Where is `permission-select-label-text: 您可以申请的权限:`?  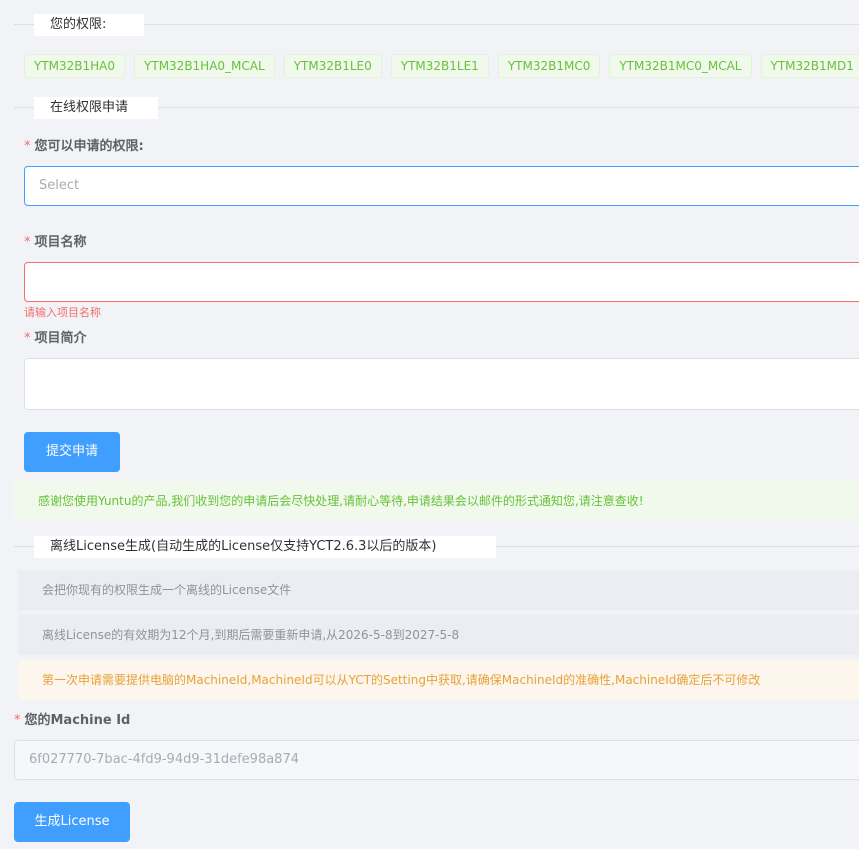 permission-select-label-text: 您可以申请的权限: is located at coordinates (89, 146).